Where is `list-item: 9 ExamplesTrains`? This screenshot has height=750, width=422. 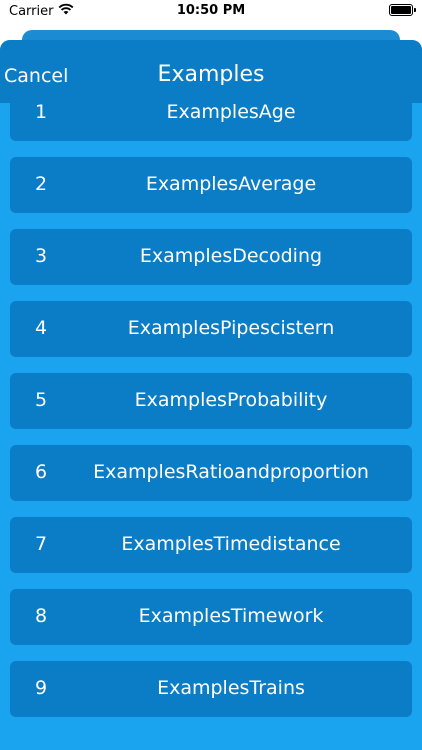 list-item: 9 ExamplesTrains is located at coordinates (211, 689).